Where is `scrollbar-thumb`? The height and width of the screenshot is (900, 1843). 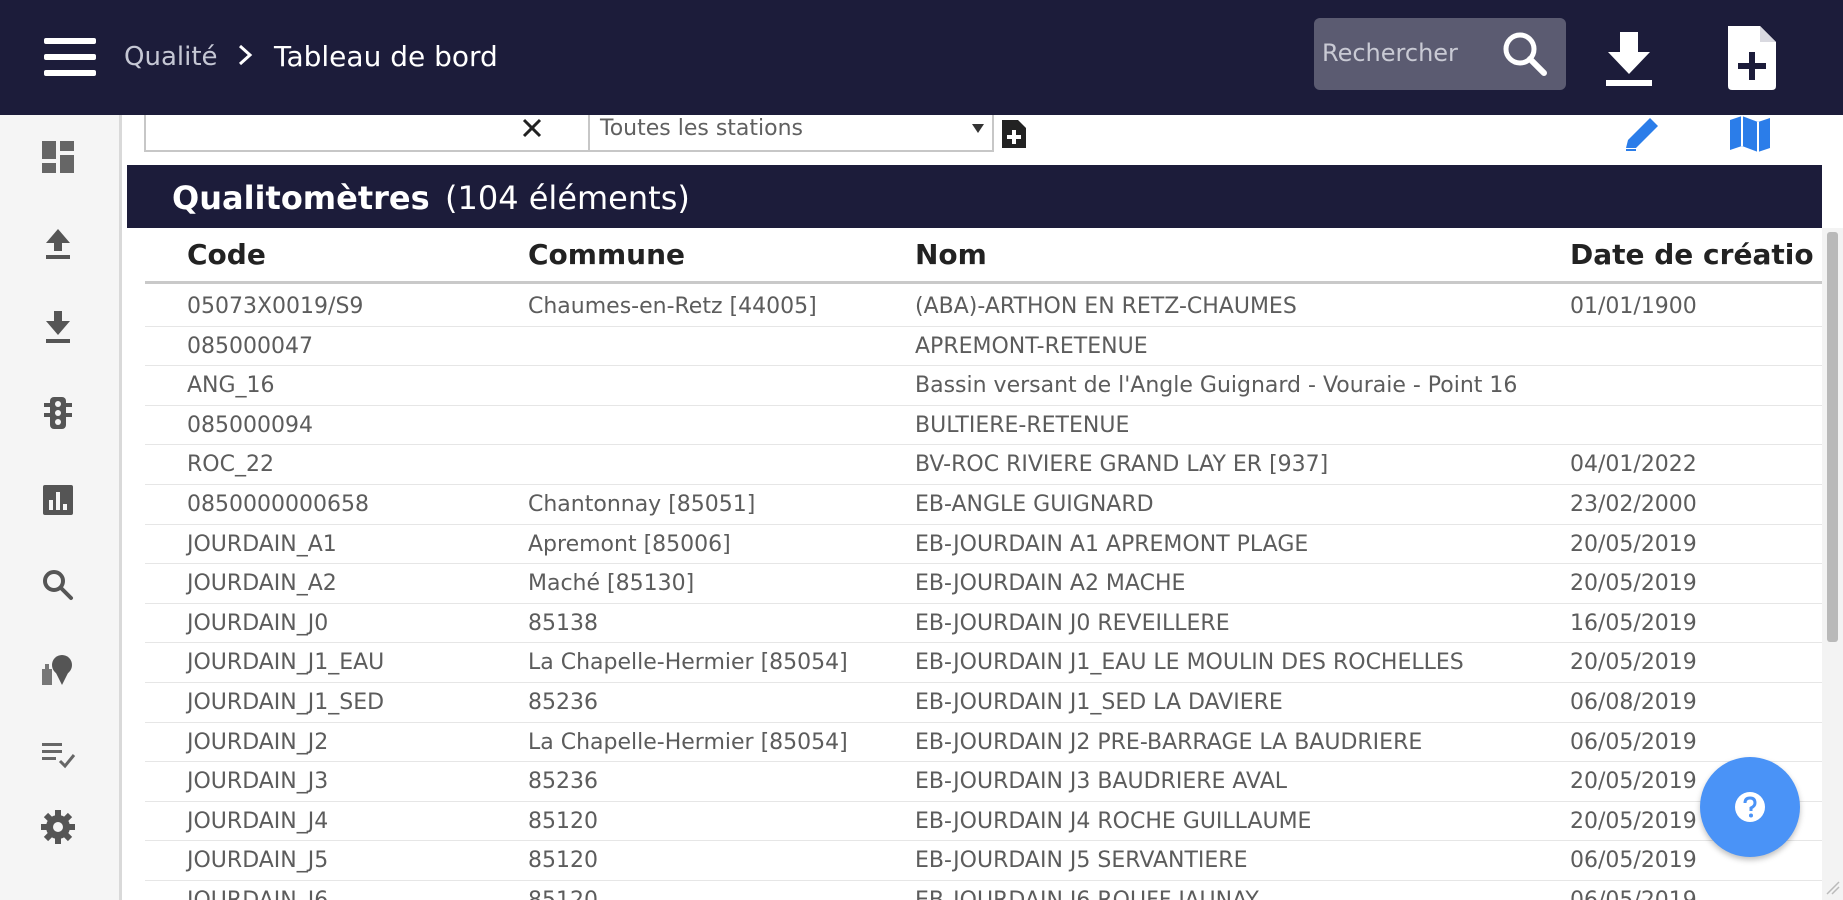 scrollbar-thumb is located at coordinates (1832, 437).